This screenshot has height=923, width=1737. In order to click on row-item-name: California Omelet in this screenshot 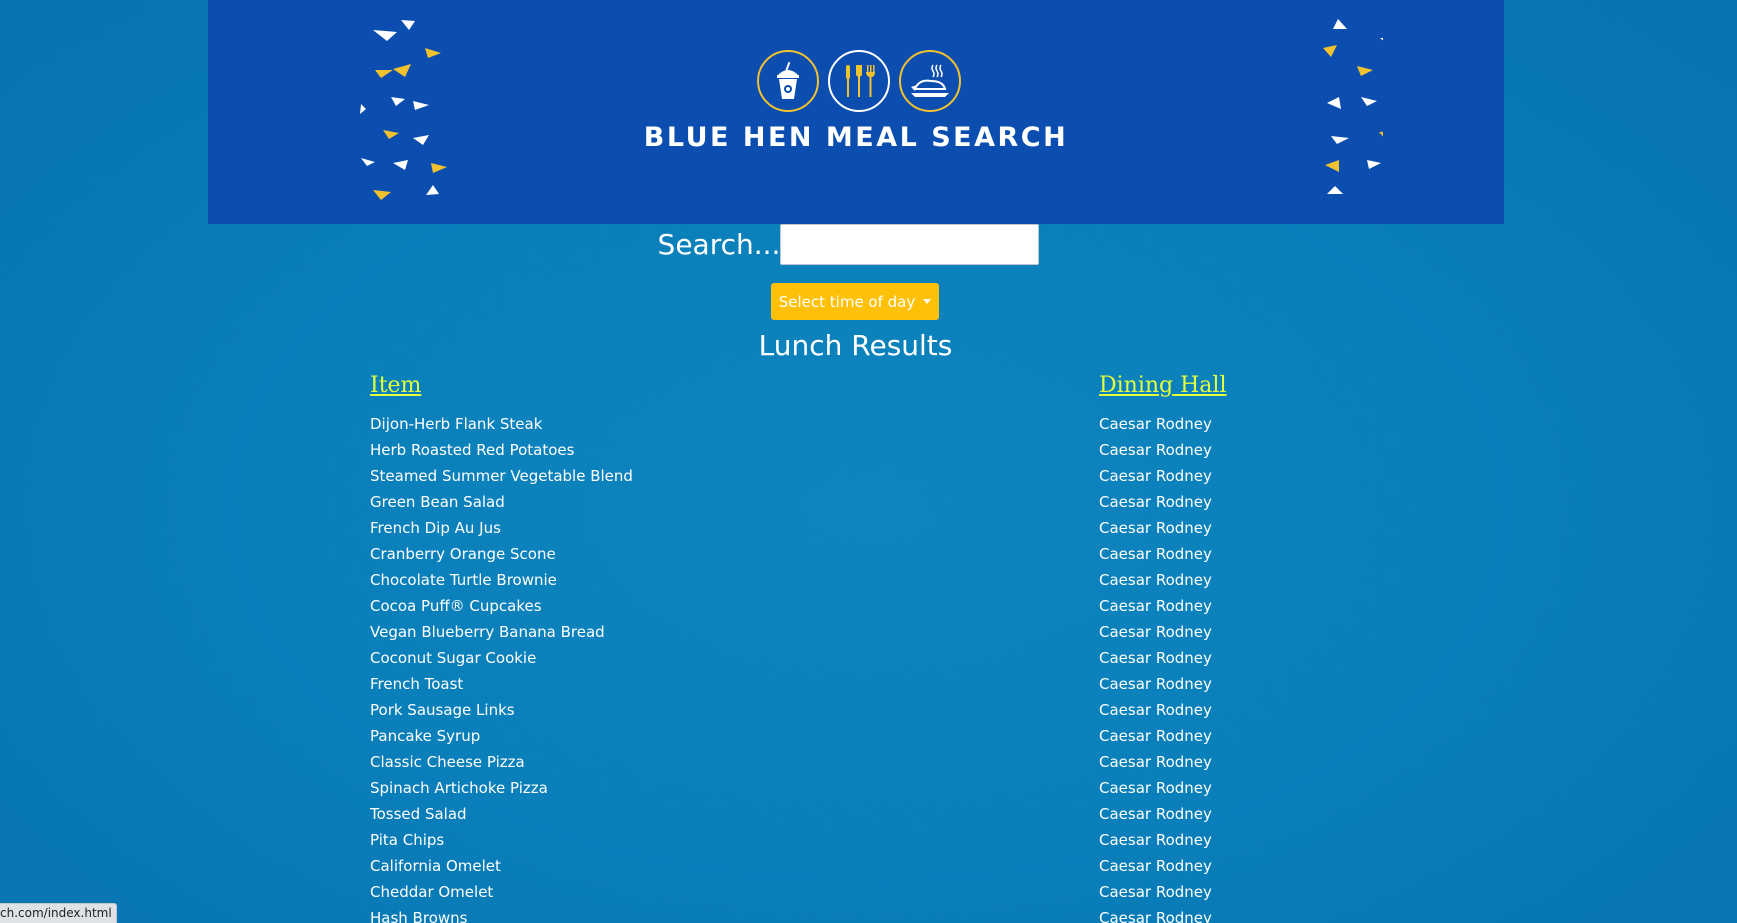, I will do `click(435, 866)`.